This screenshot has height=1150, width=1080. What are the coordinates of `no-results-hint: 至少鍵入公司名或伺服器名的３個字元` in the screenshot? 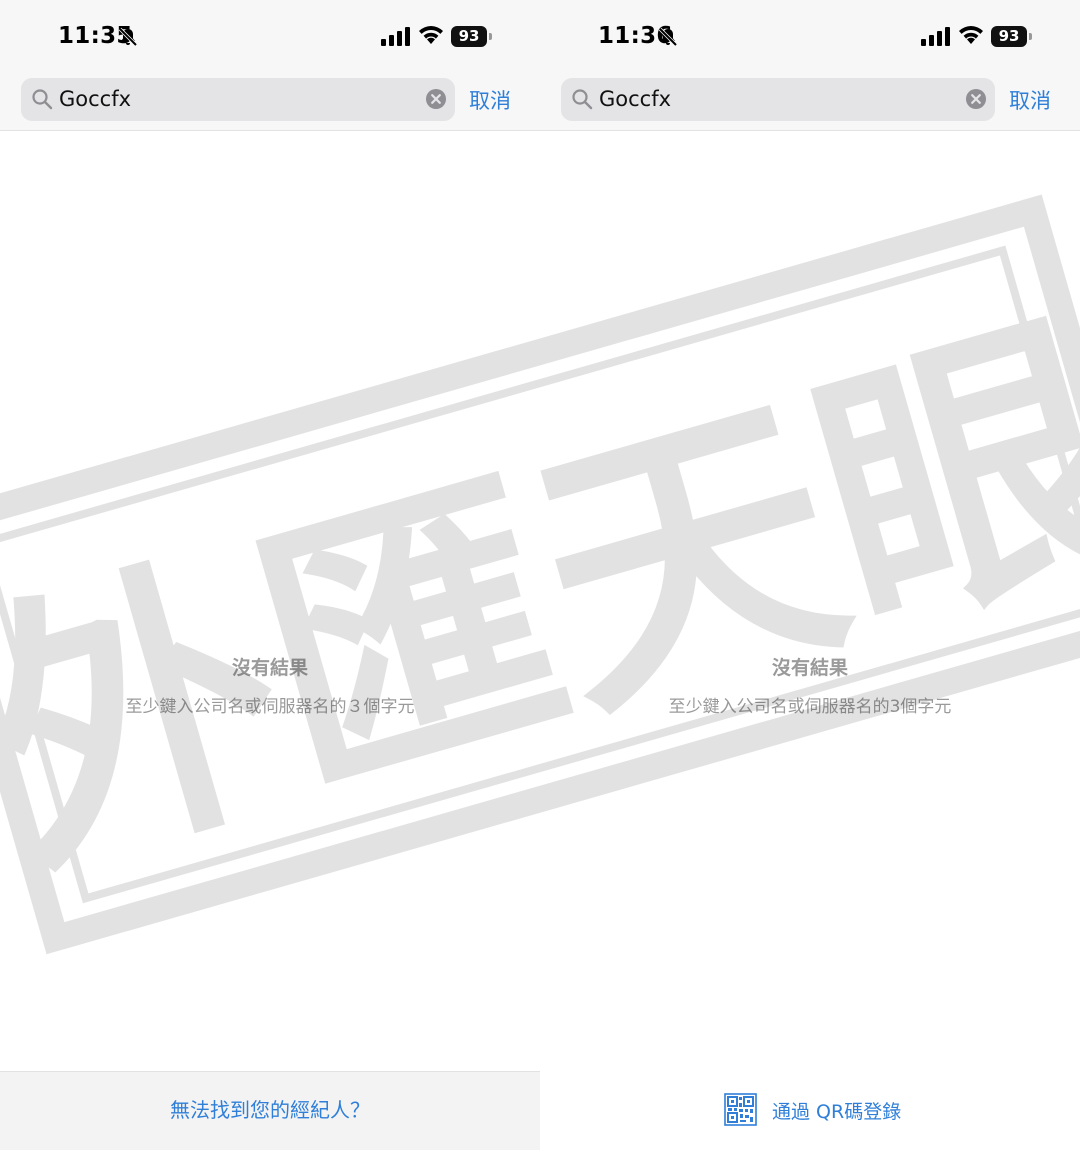 It's located at (270, 707).